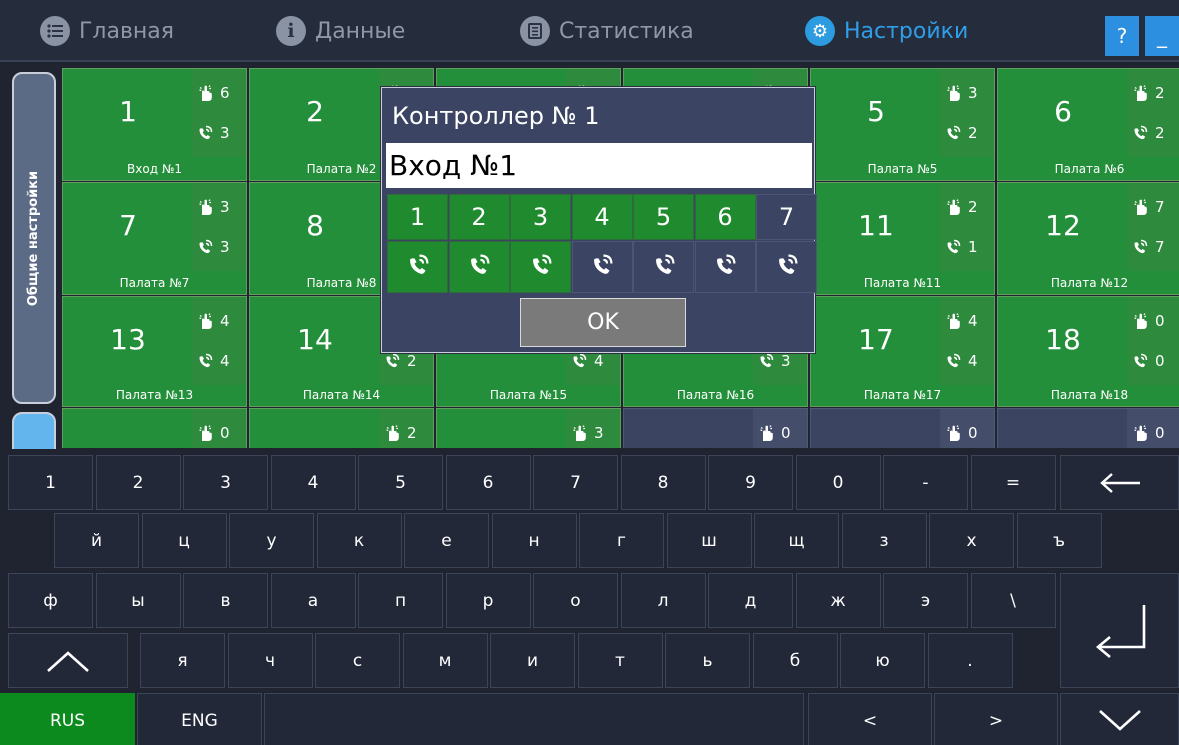 Image resolution: width=1179 pixels, height=745 pixels. What do you see at coordinates (796, 540) in the screenshot?
I see `key: щ` at bounding box center [796, 540].